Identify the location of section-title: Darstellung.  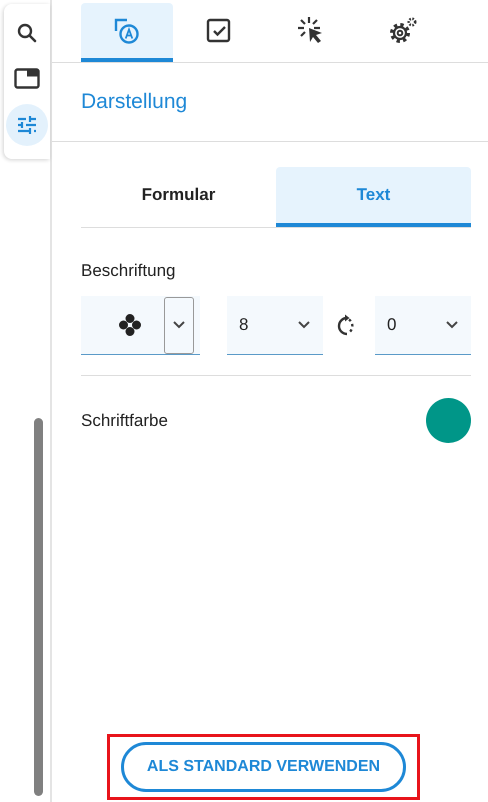
(134, 102).